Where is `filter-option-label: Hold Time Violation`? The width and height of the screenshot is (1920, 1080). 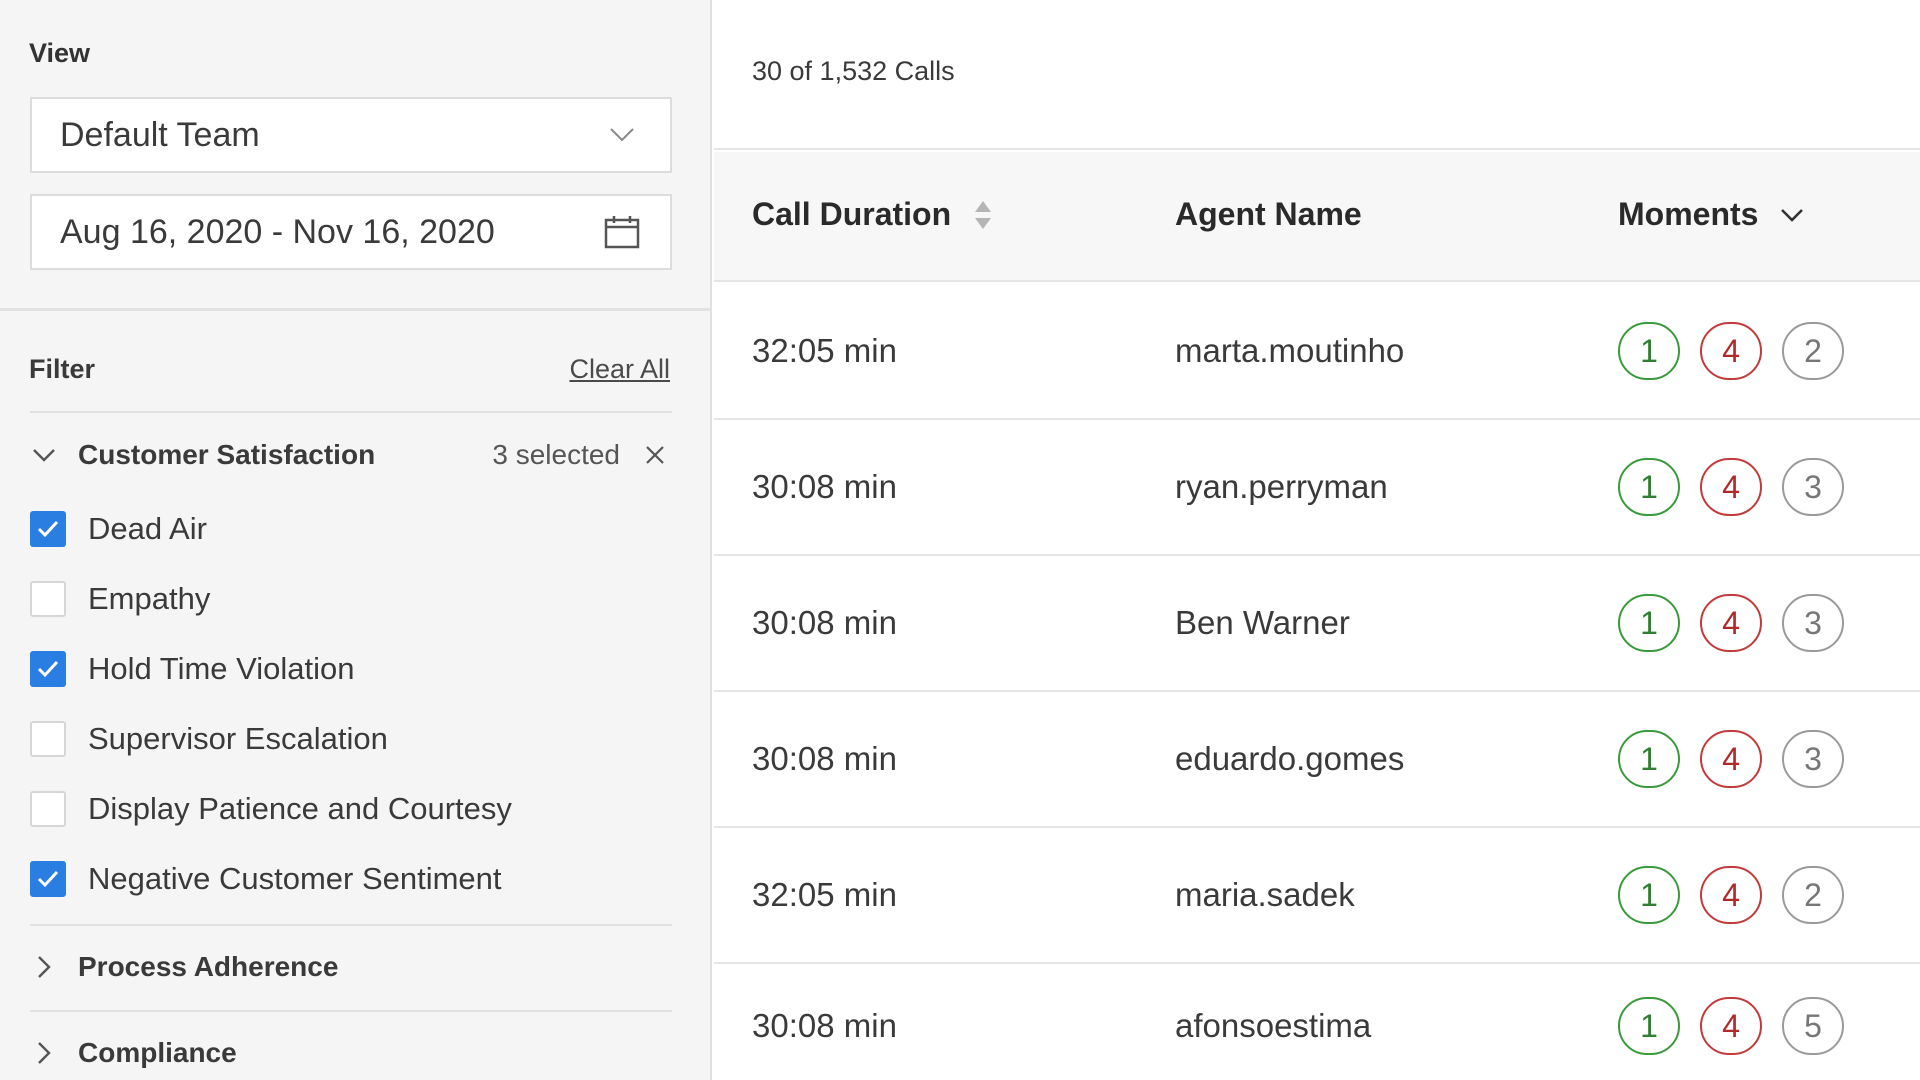 filter-option-label: Hold Time Violation is located at coordinates (221, 668).